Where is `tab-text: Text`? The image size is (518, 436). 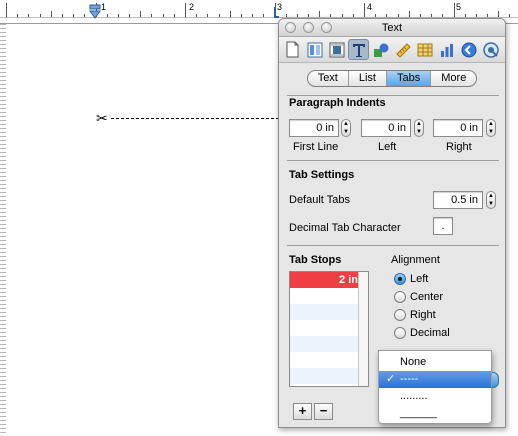
tab-text: Text is located at coordinates (328, 78).